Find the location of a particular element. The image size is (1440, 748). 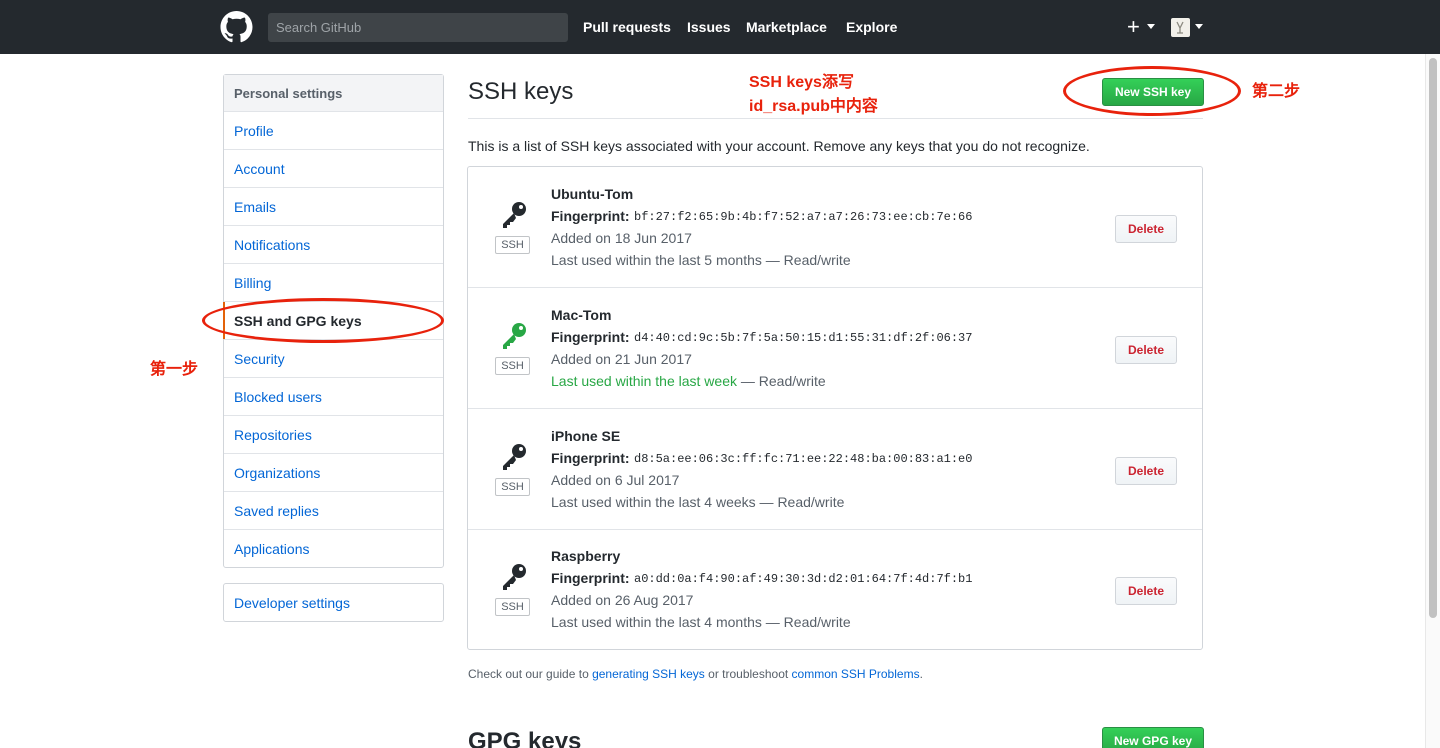

scrollbar-thumb is located at coordinates (1433, 338).